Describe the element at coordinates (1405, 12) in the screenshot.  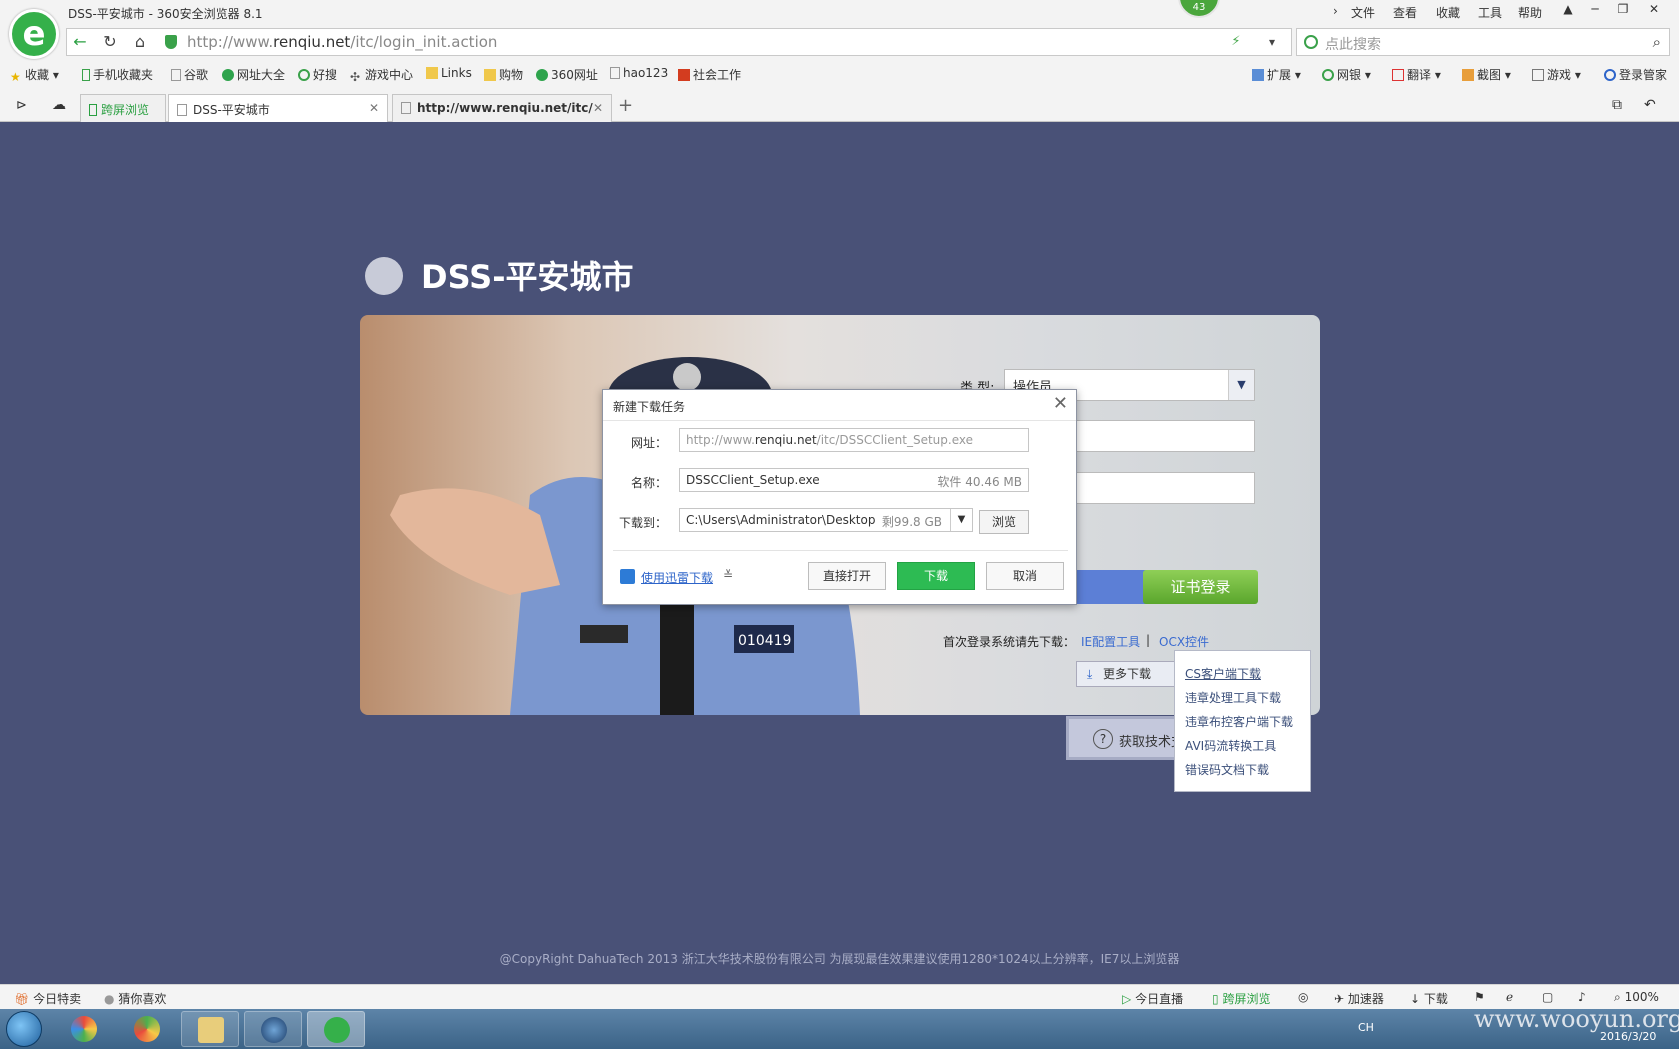
I see `menu-view: 查看` at that location.